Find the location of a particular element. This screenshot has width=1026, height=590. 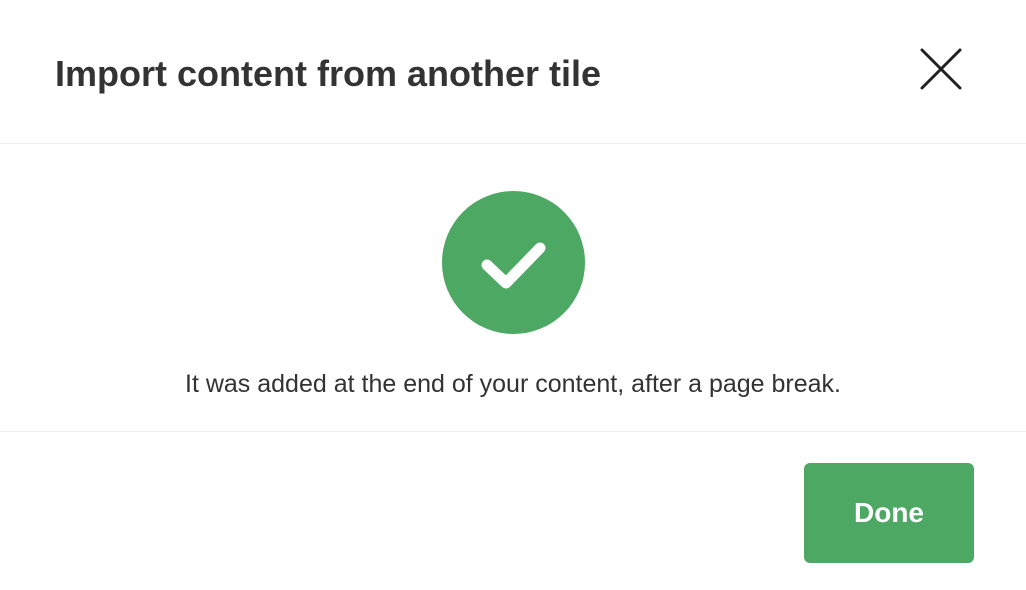

success-badge is located at coordinates (513, 262).